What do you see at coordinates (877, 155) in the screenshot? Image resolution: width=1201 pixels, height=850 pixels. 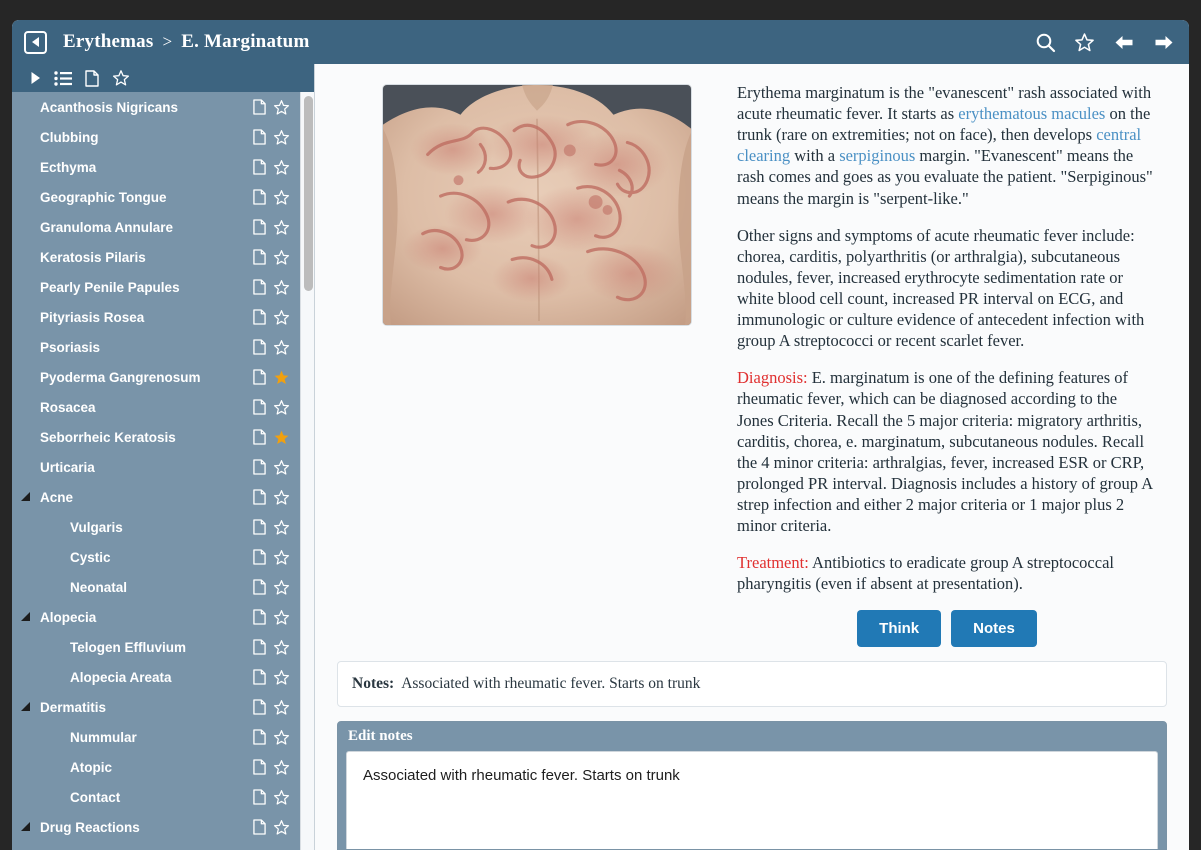 I see `link-serpiginous: serpiginous` at bounding box center [877, 155].